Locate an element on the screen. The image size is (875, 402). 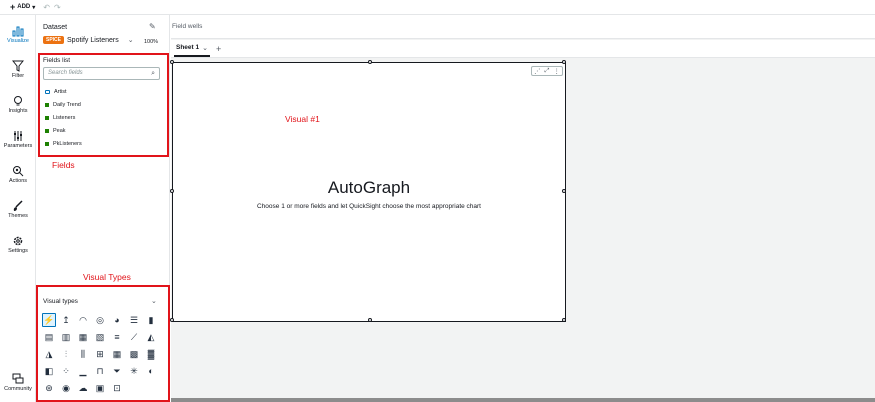
visualize-icon is located at coordinates (18, 31).